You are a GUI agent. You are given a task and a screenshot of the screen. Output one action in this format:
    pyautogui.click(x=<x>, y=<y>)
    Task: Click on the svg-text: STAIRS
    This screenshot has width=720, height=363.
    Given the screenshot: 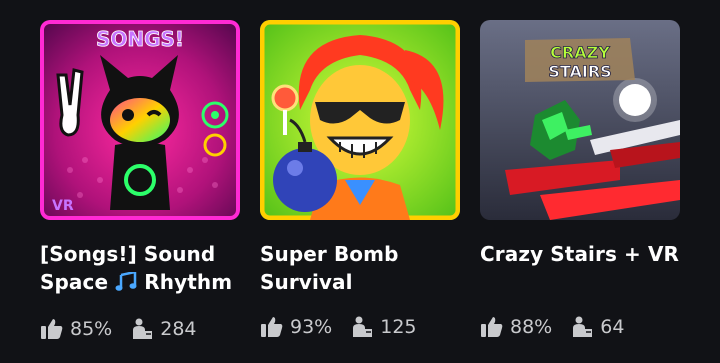 What is the action you would take?
    pyautogui.click(x=579, y=71)
    